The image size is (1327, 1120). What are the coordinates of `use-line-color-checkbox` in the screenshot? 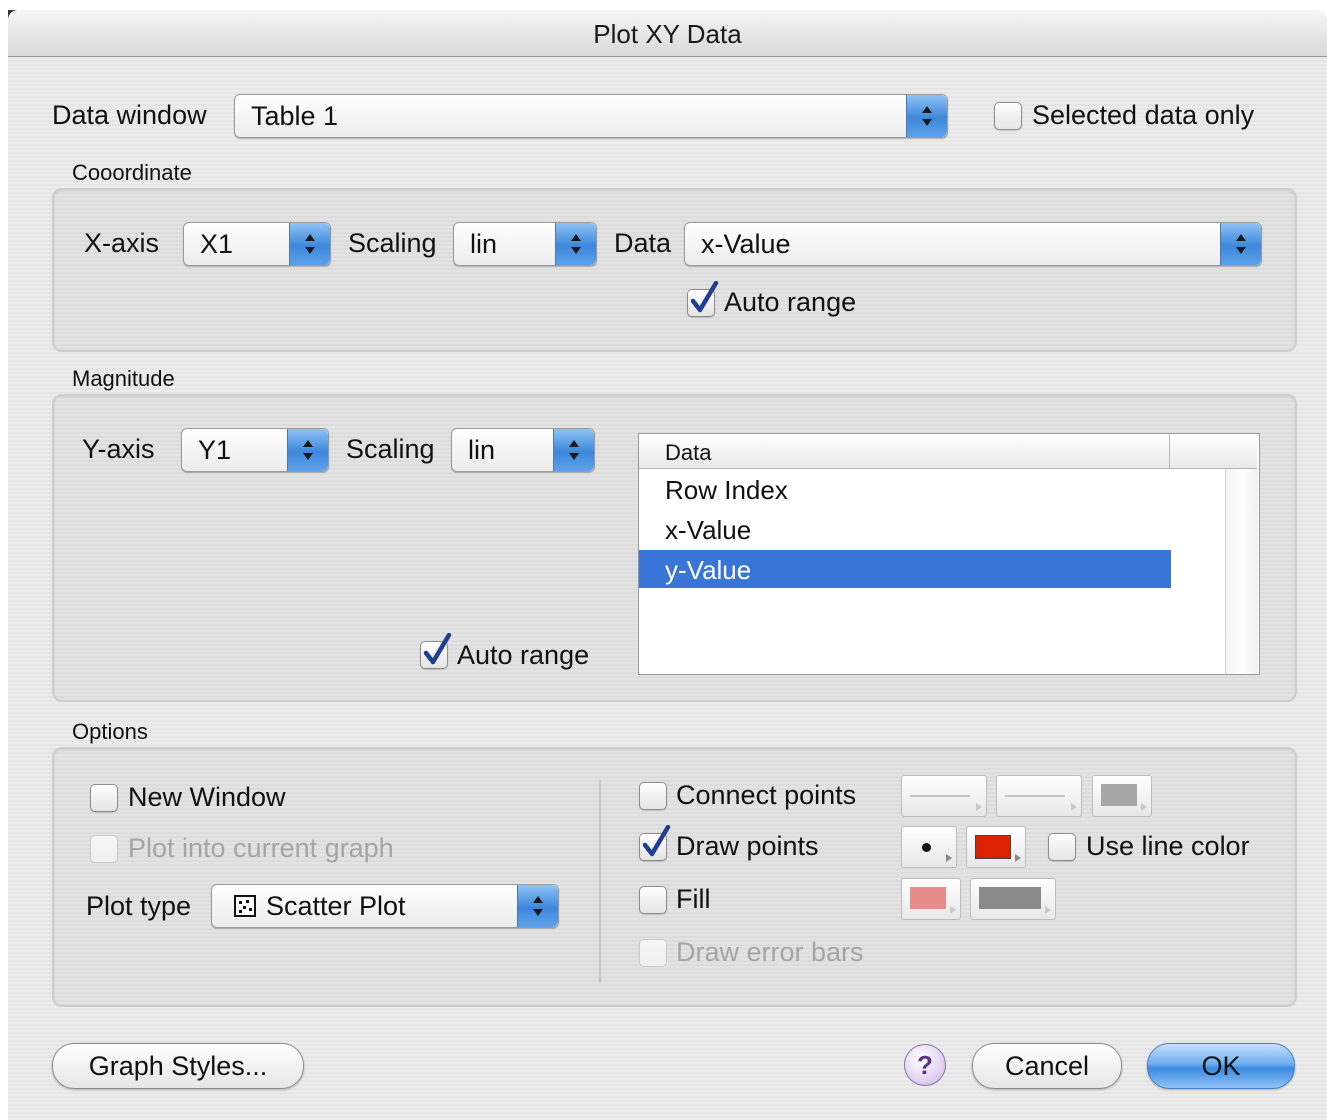 It's located at (1062, 847).